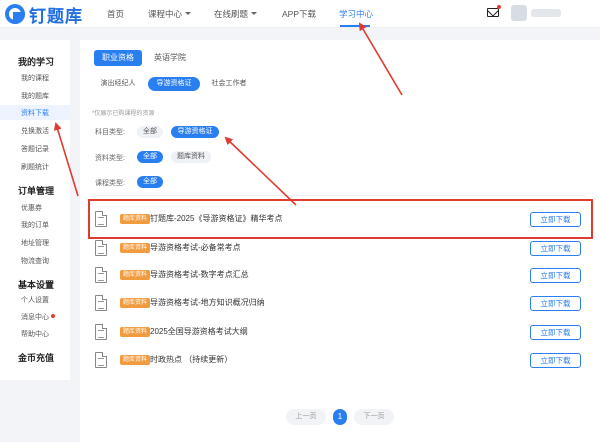  I want to click on course-filter-all: 全部, so click(150, 182).